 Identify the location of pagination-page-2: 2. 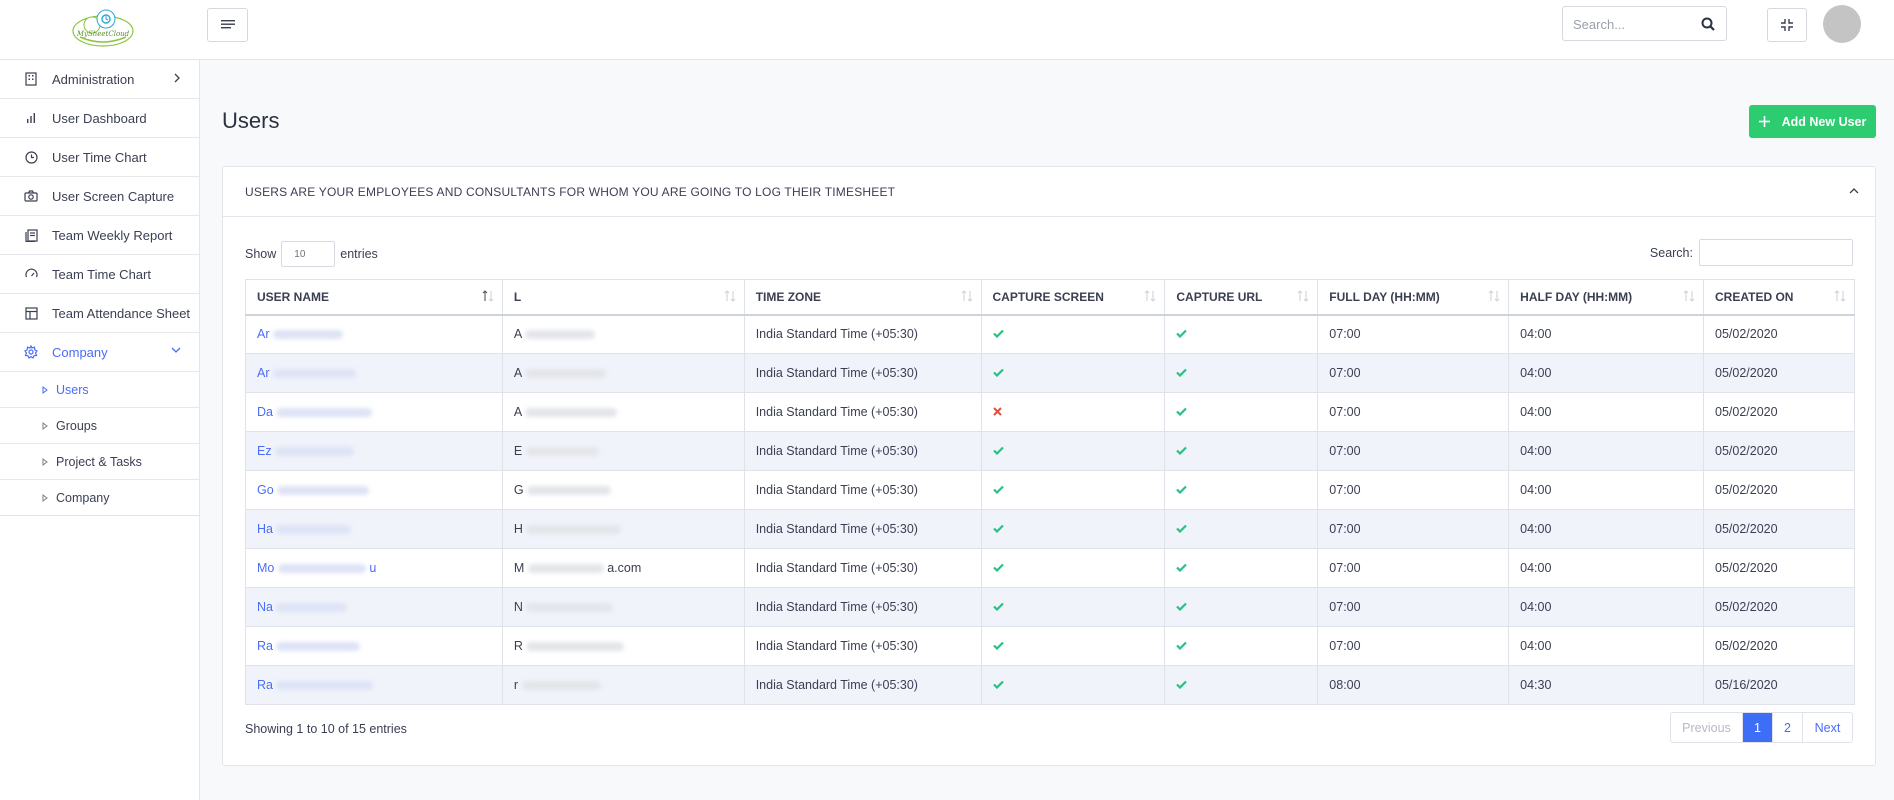
(1788, 727).